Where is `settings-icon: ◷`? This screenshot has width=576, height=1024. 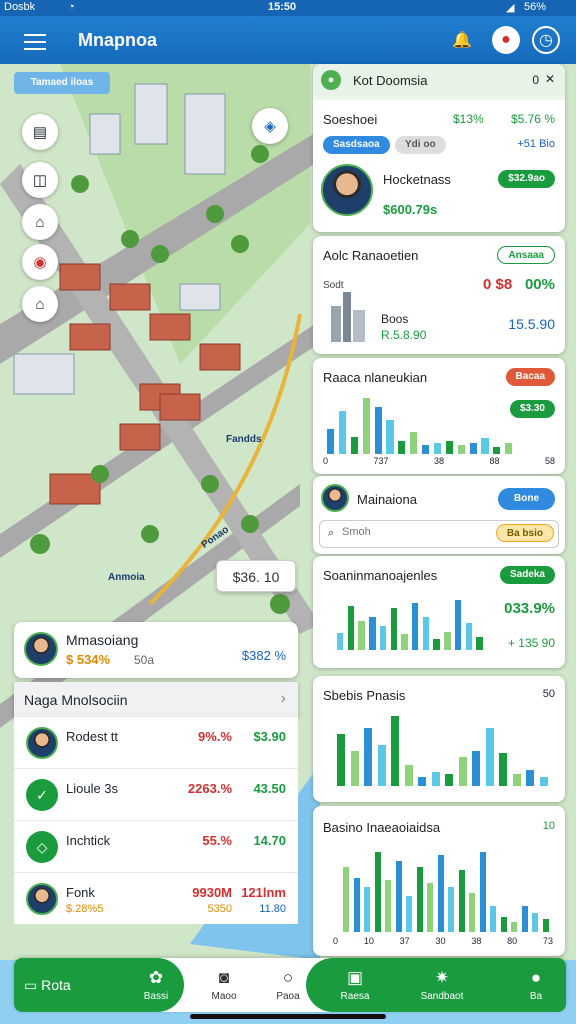 settings-icon: ◷ is located at coordinates (546, 40).